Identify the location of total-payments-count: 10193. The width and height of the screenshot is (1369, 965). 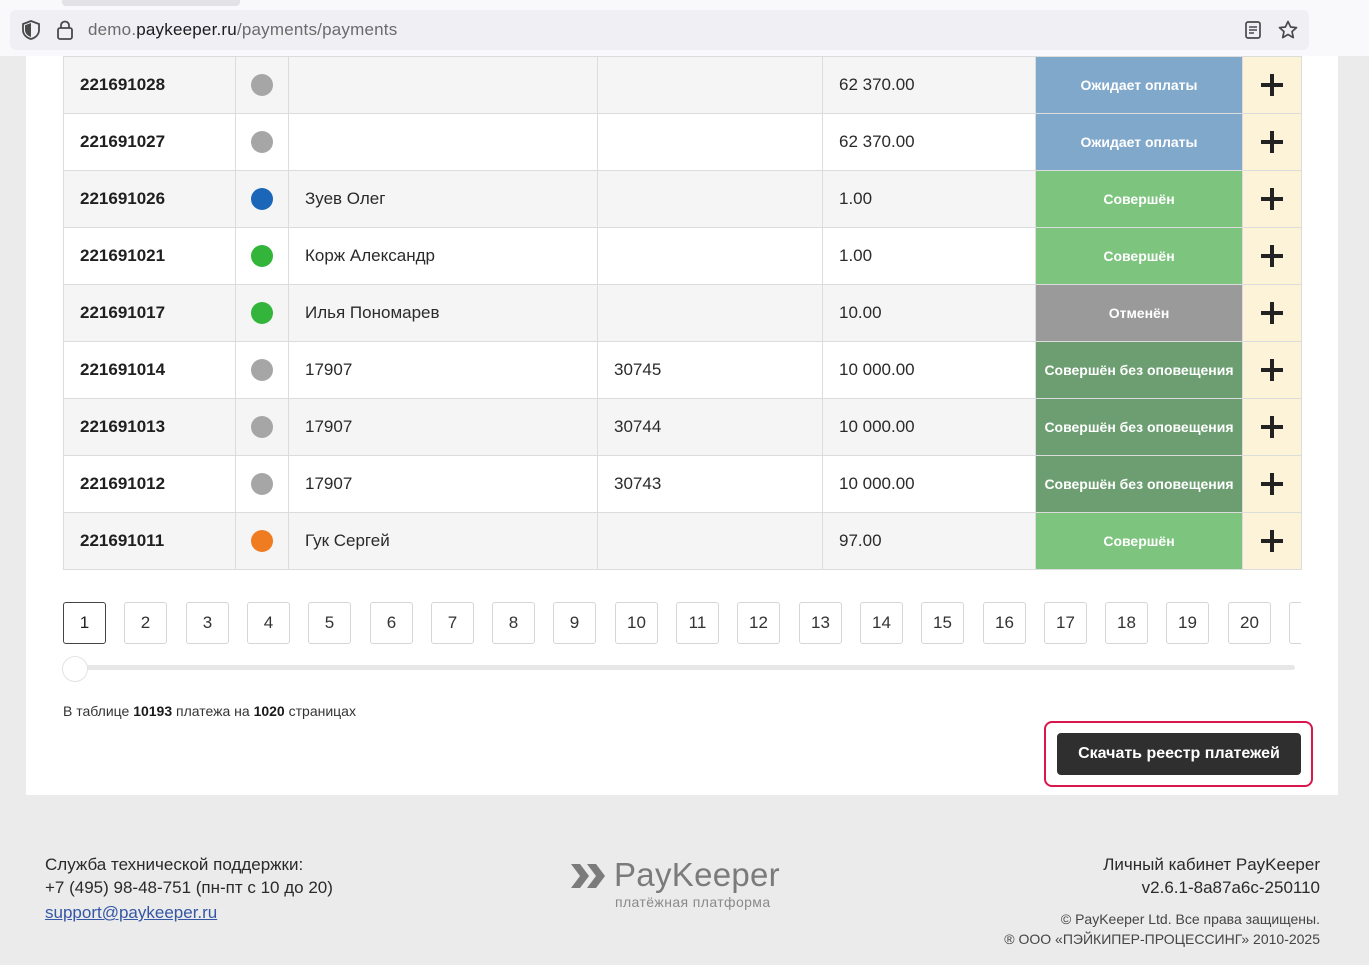
(153, 711).